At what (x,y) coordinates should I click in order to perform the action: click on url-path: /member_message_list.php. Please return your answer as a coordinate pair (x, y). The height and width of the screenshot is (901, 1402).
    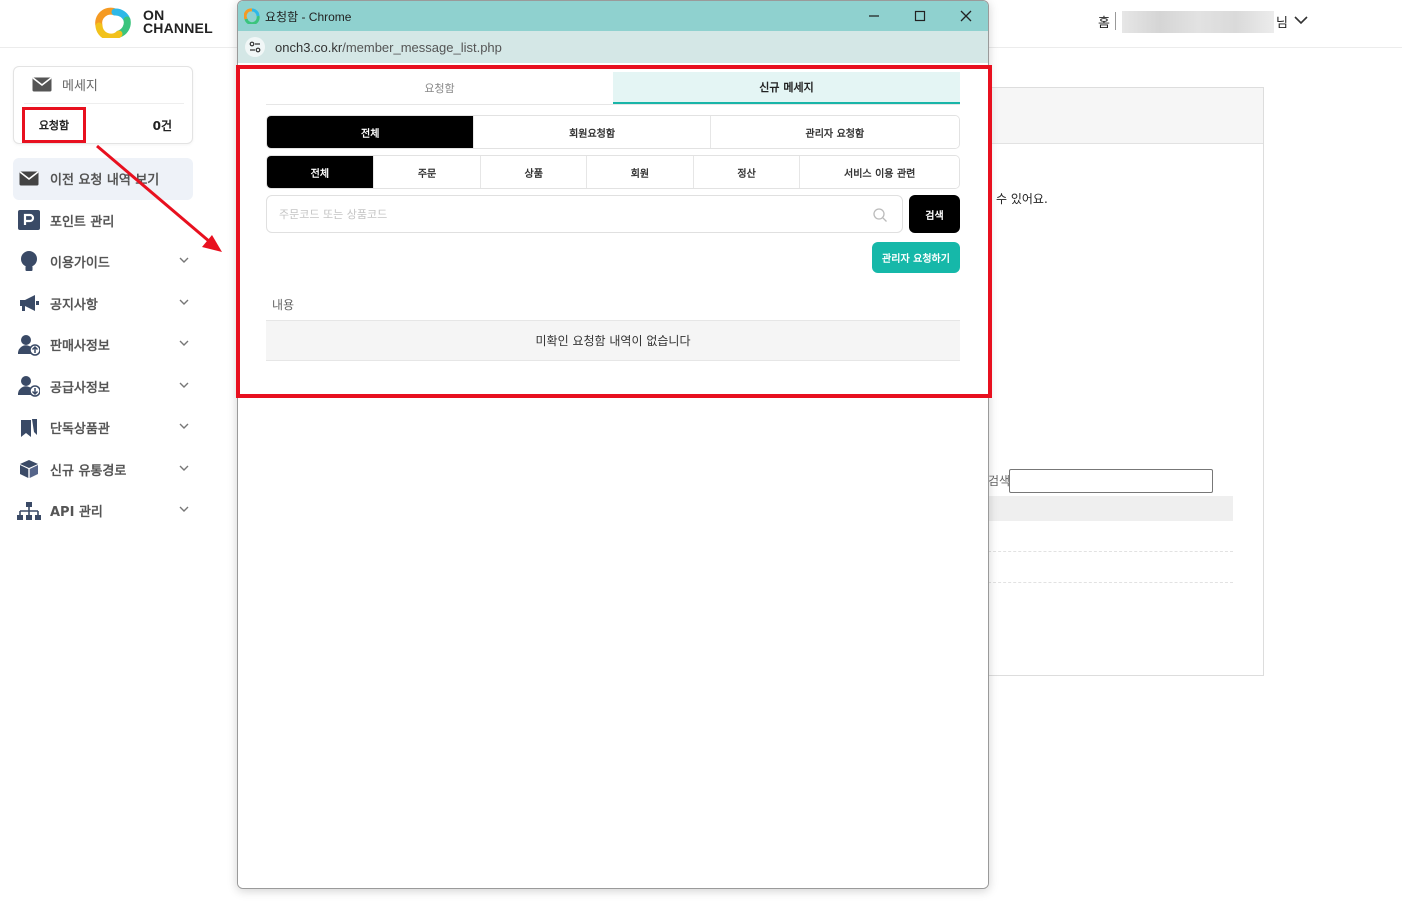
    Looking at the image, I should click on (422, 47).